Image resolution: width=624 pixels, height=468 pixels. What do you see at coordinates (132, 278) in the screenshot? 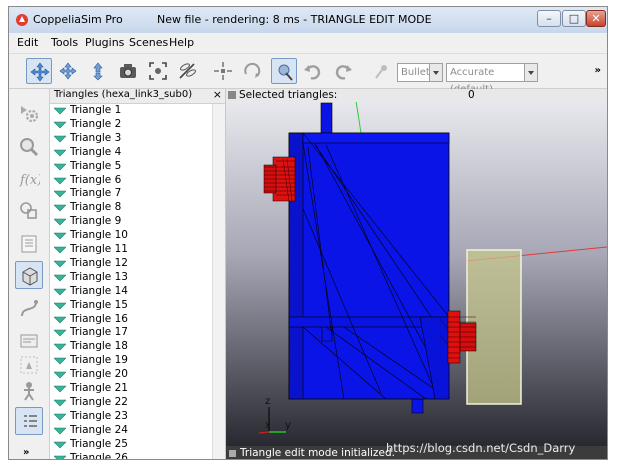
I see `triangle-list-item: Triangle 13` at bounding box center [132, 278].